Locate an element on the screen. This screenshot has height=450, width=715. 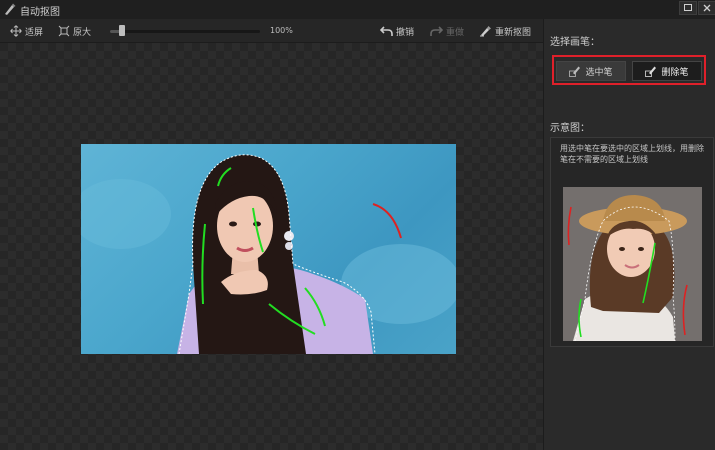
fit-screen-icon is located at coordinates (16, 31).